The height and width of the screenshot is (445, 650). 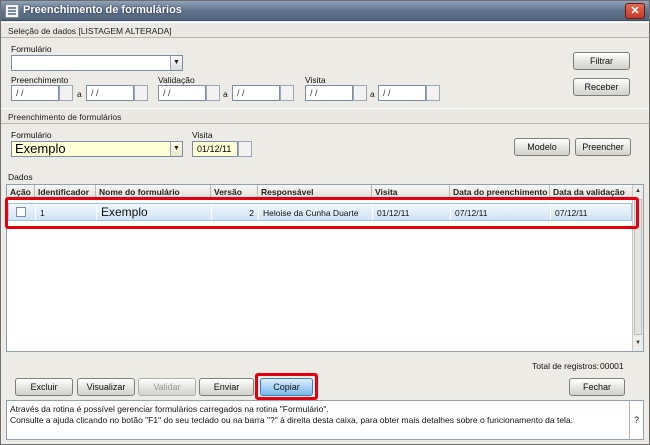 I want to click on total-registros-value: 00001, so click(x=612, y=366).